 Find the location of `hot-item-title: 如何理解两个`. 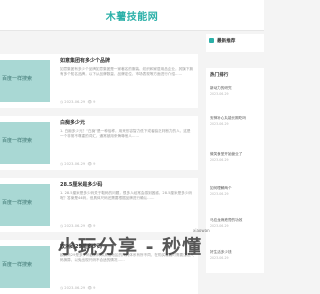

hot-item-title: 如何理解两个 is located at coordinates (221, 188).